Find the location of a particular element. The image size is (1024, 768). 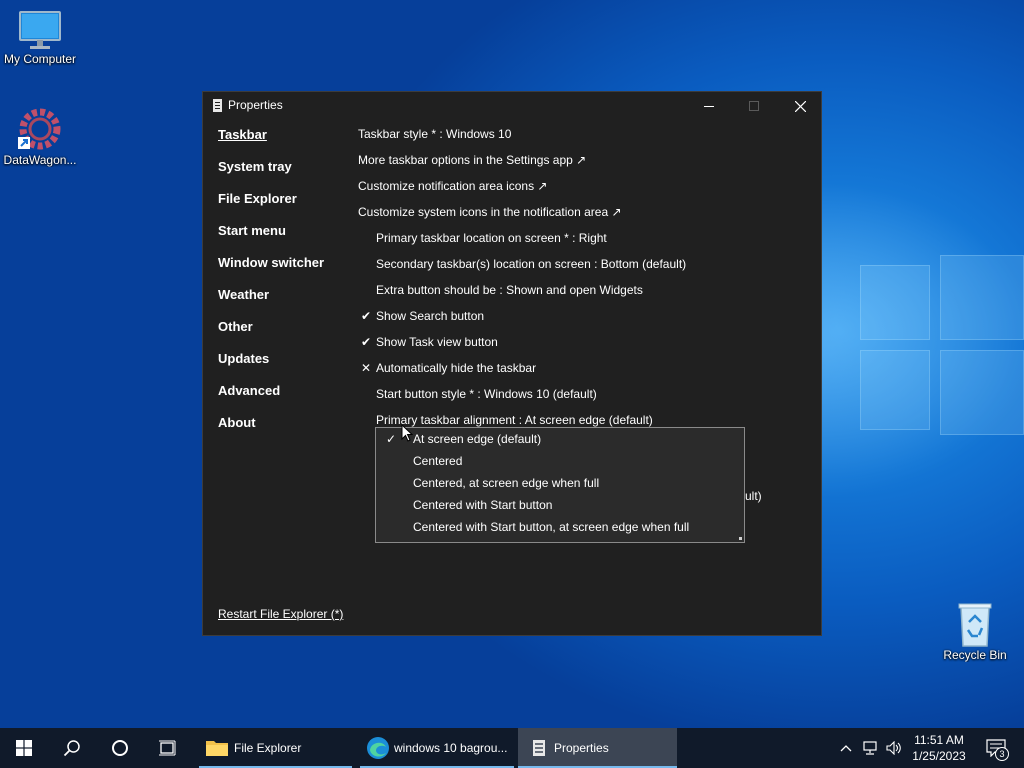

recycle-bin-icon is located at coordinates (975, 625).